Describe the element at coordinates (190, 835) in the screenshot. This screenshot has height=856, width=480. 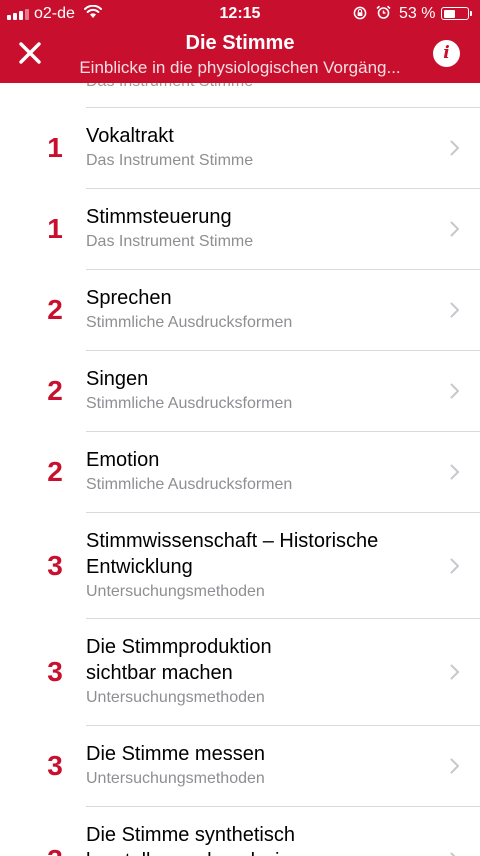
I see `list-item-title-line-1: Die Stimme synthetisch` at that location.